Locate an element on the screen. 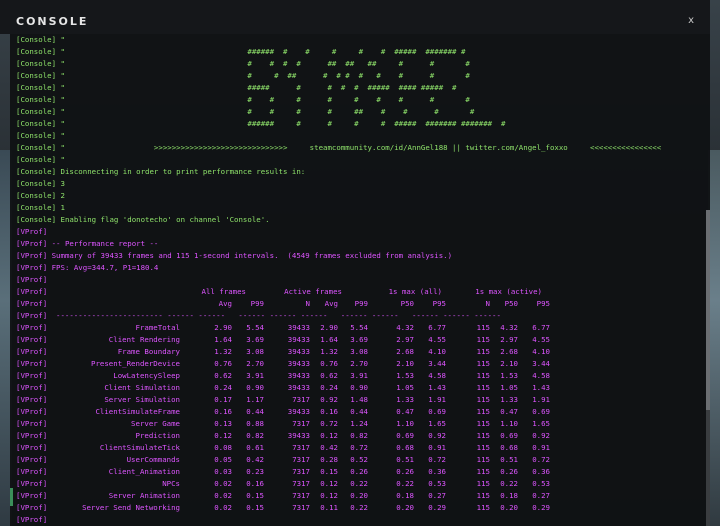 The height and width of the screenshot is (526, 720). row-value: 0.47 is located at coordinates (509, 411).